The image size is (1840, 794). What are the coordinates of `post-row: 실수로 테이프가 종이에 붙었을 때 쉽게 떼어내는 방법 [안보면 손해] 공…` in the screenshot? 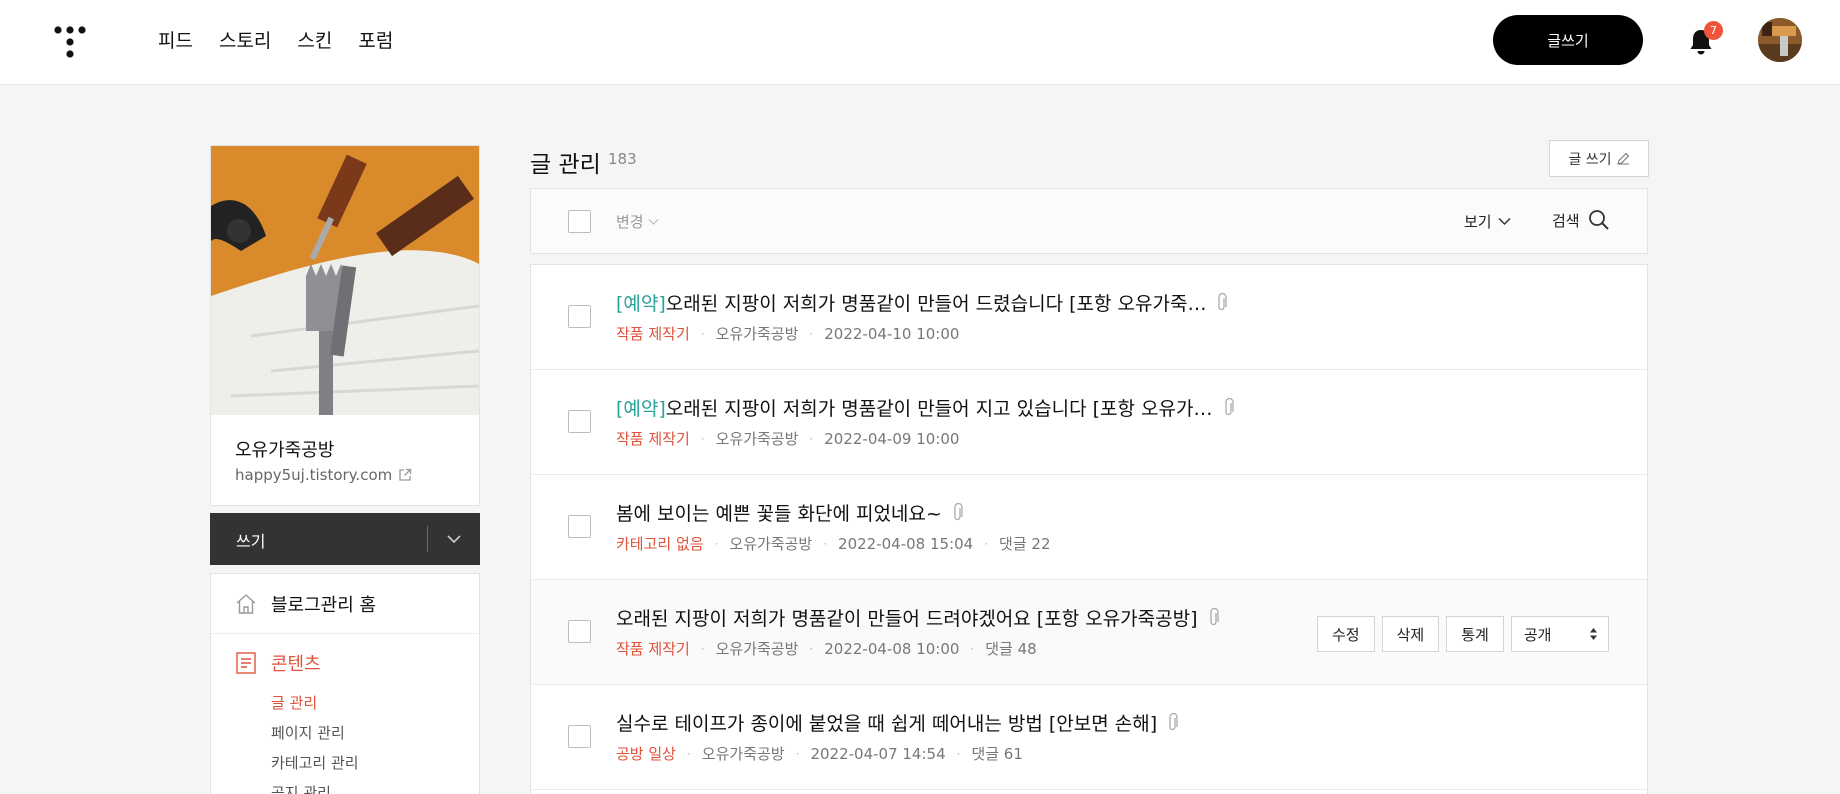 It's located at (1089, 737).